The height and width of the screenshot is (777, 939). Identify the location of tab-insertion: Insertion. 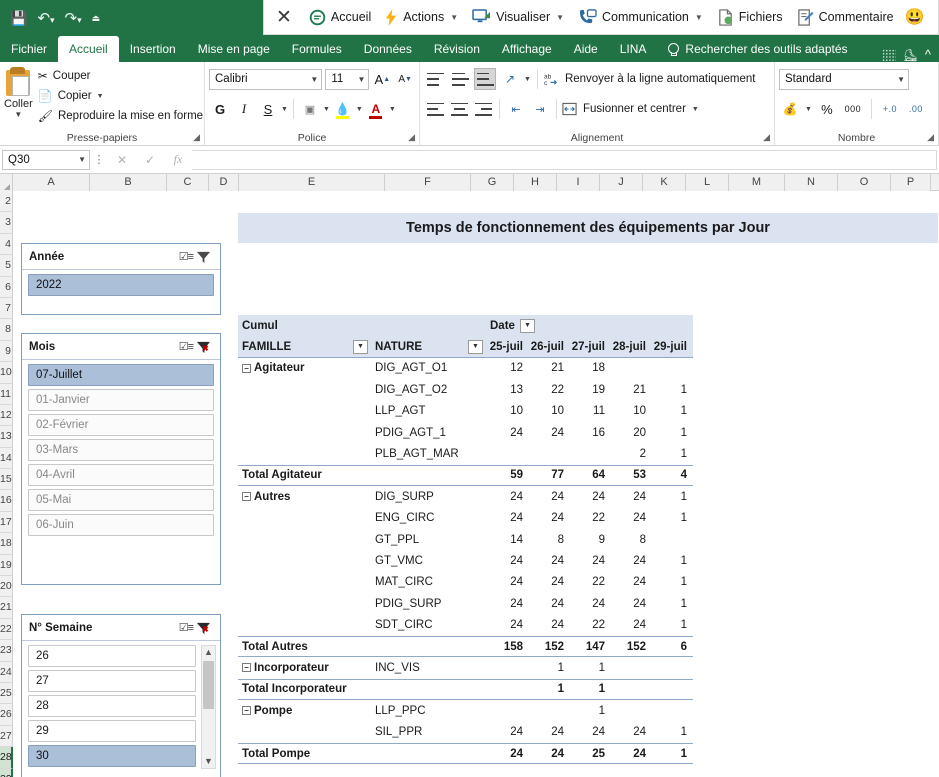
(153, 49).